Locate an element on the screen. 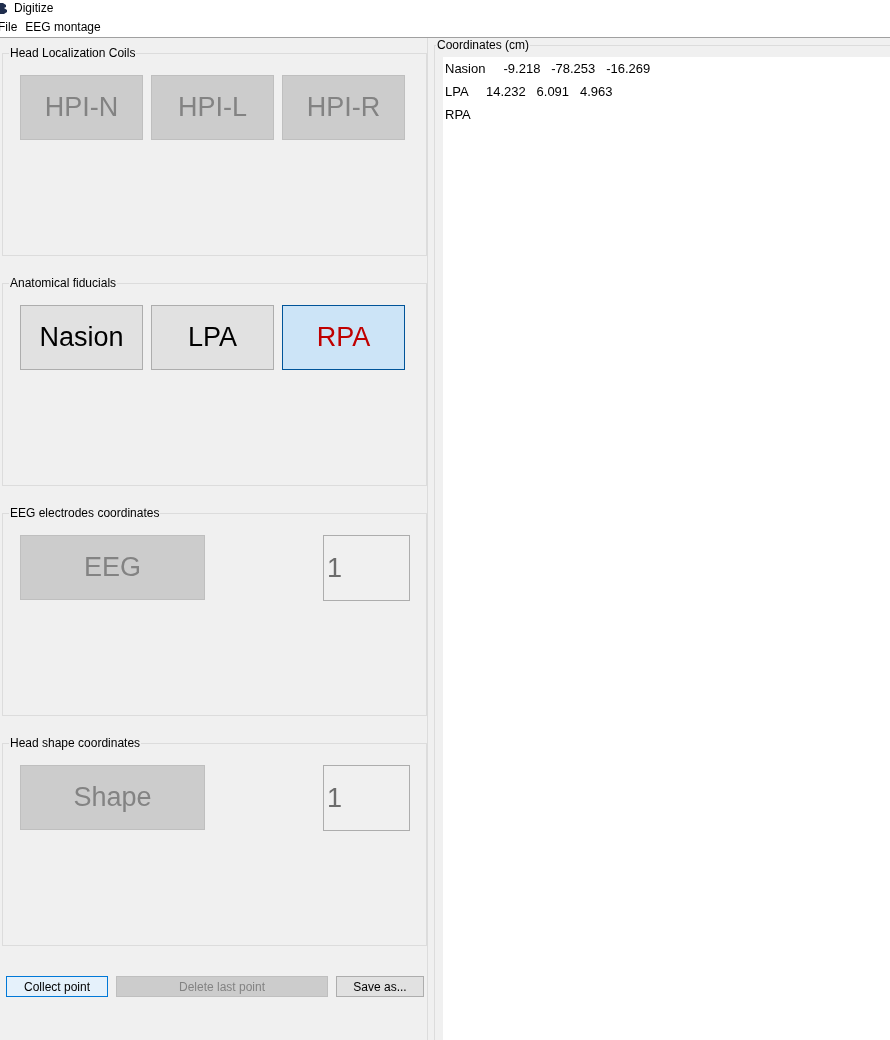 This screenshot has width=890, height=1040. group-title: Head Localization Coils is located at coordinates (73, 53).